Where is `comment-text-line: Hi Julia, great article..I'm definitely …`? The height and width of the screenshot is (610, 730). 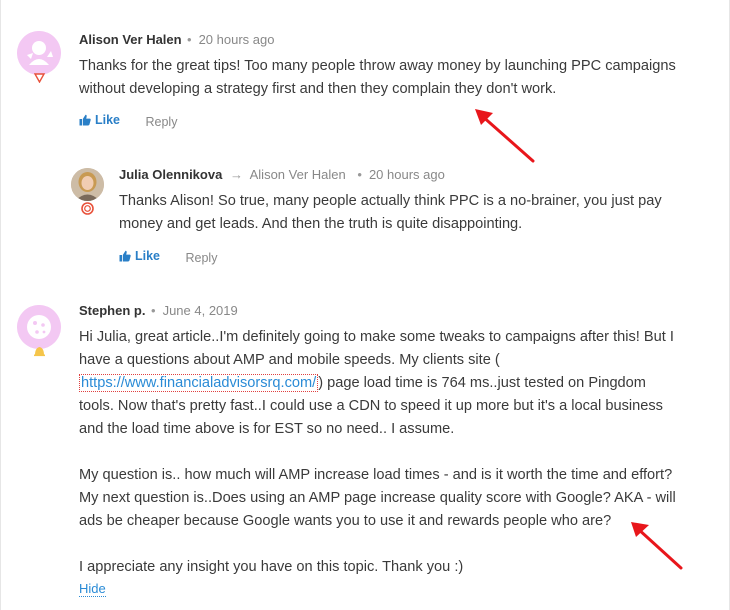 comment-text-line: Hi Julia, great article..I'm definitely … is located at coordinates (376, 337).